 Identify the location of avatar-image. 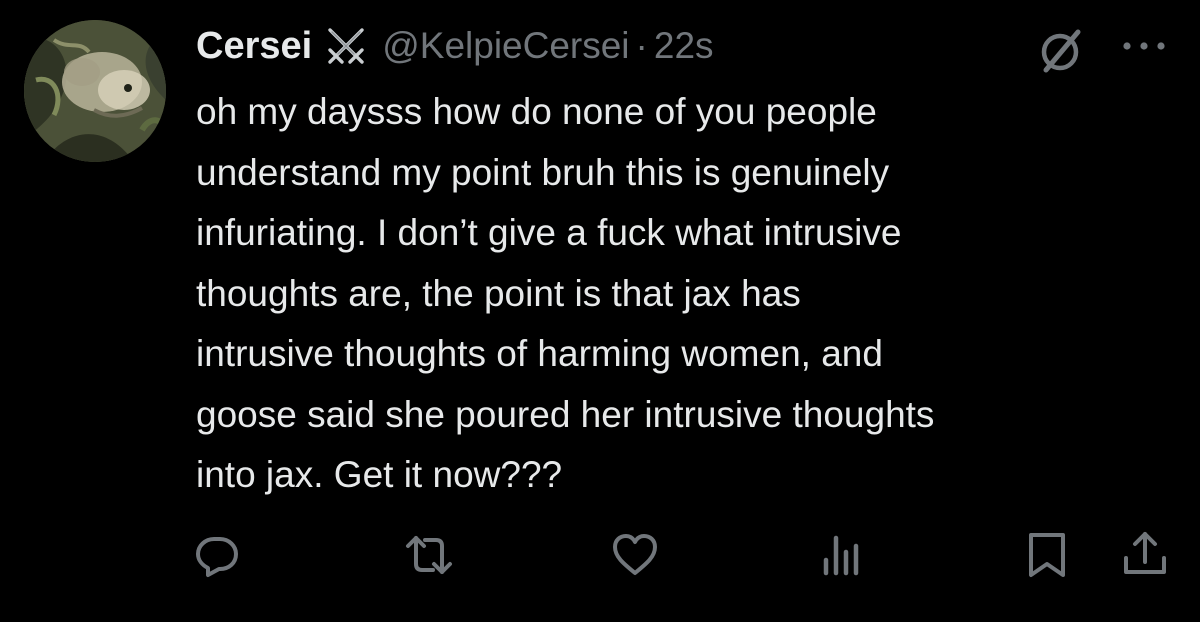
(95, 91).